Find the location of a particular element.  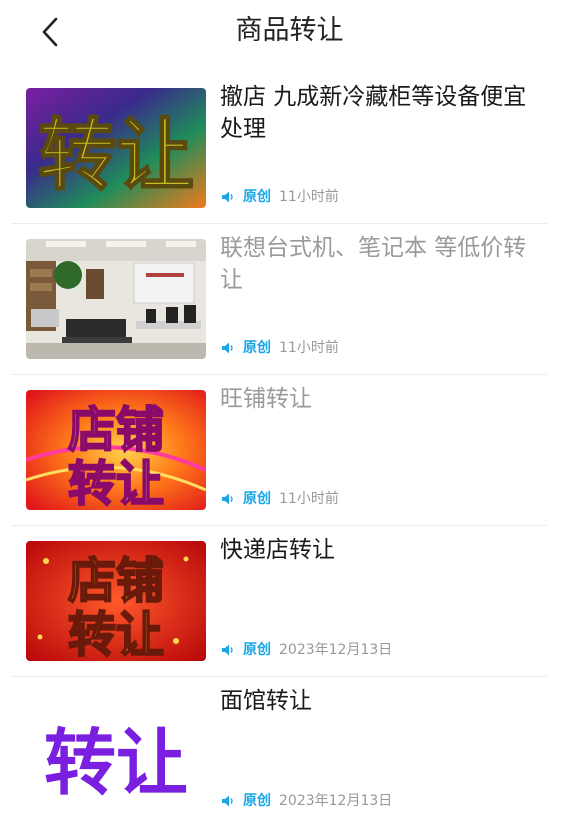

item-title: 撤店 九成新冷藏柜等设备便宜处理 is located at coordinates (373, 113).